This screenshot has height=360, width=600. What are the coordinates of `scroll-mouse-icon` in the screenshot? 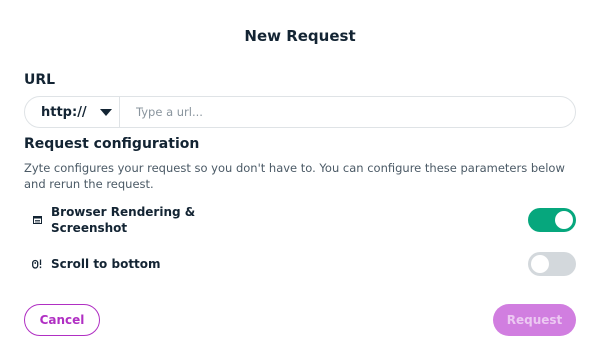 It's located at (37, 264).